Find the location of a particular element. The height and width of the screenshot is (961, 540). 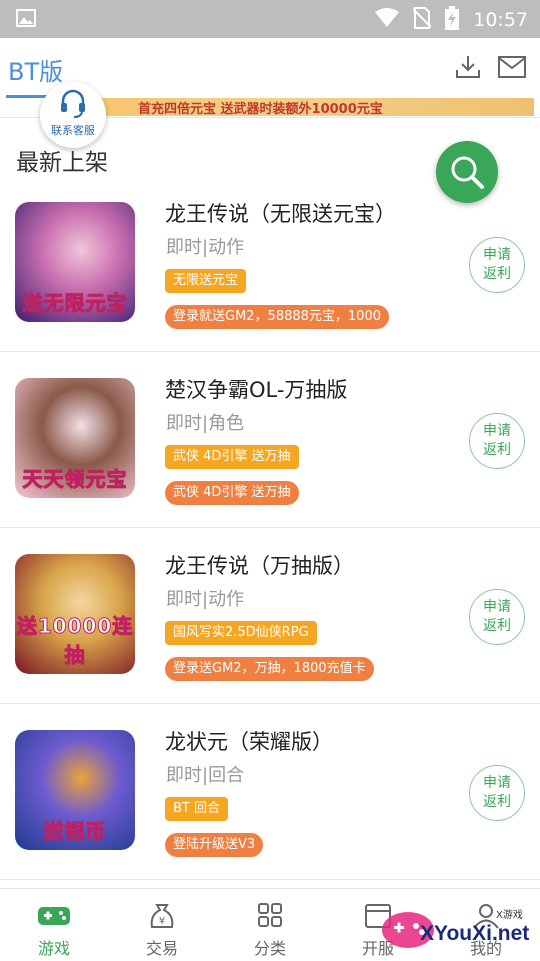

game-name: 龙状元（荣耀版） is located at coordinates (249, 742).